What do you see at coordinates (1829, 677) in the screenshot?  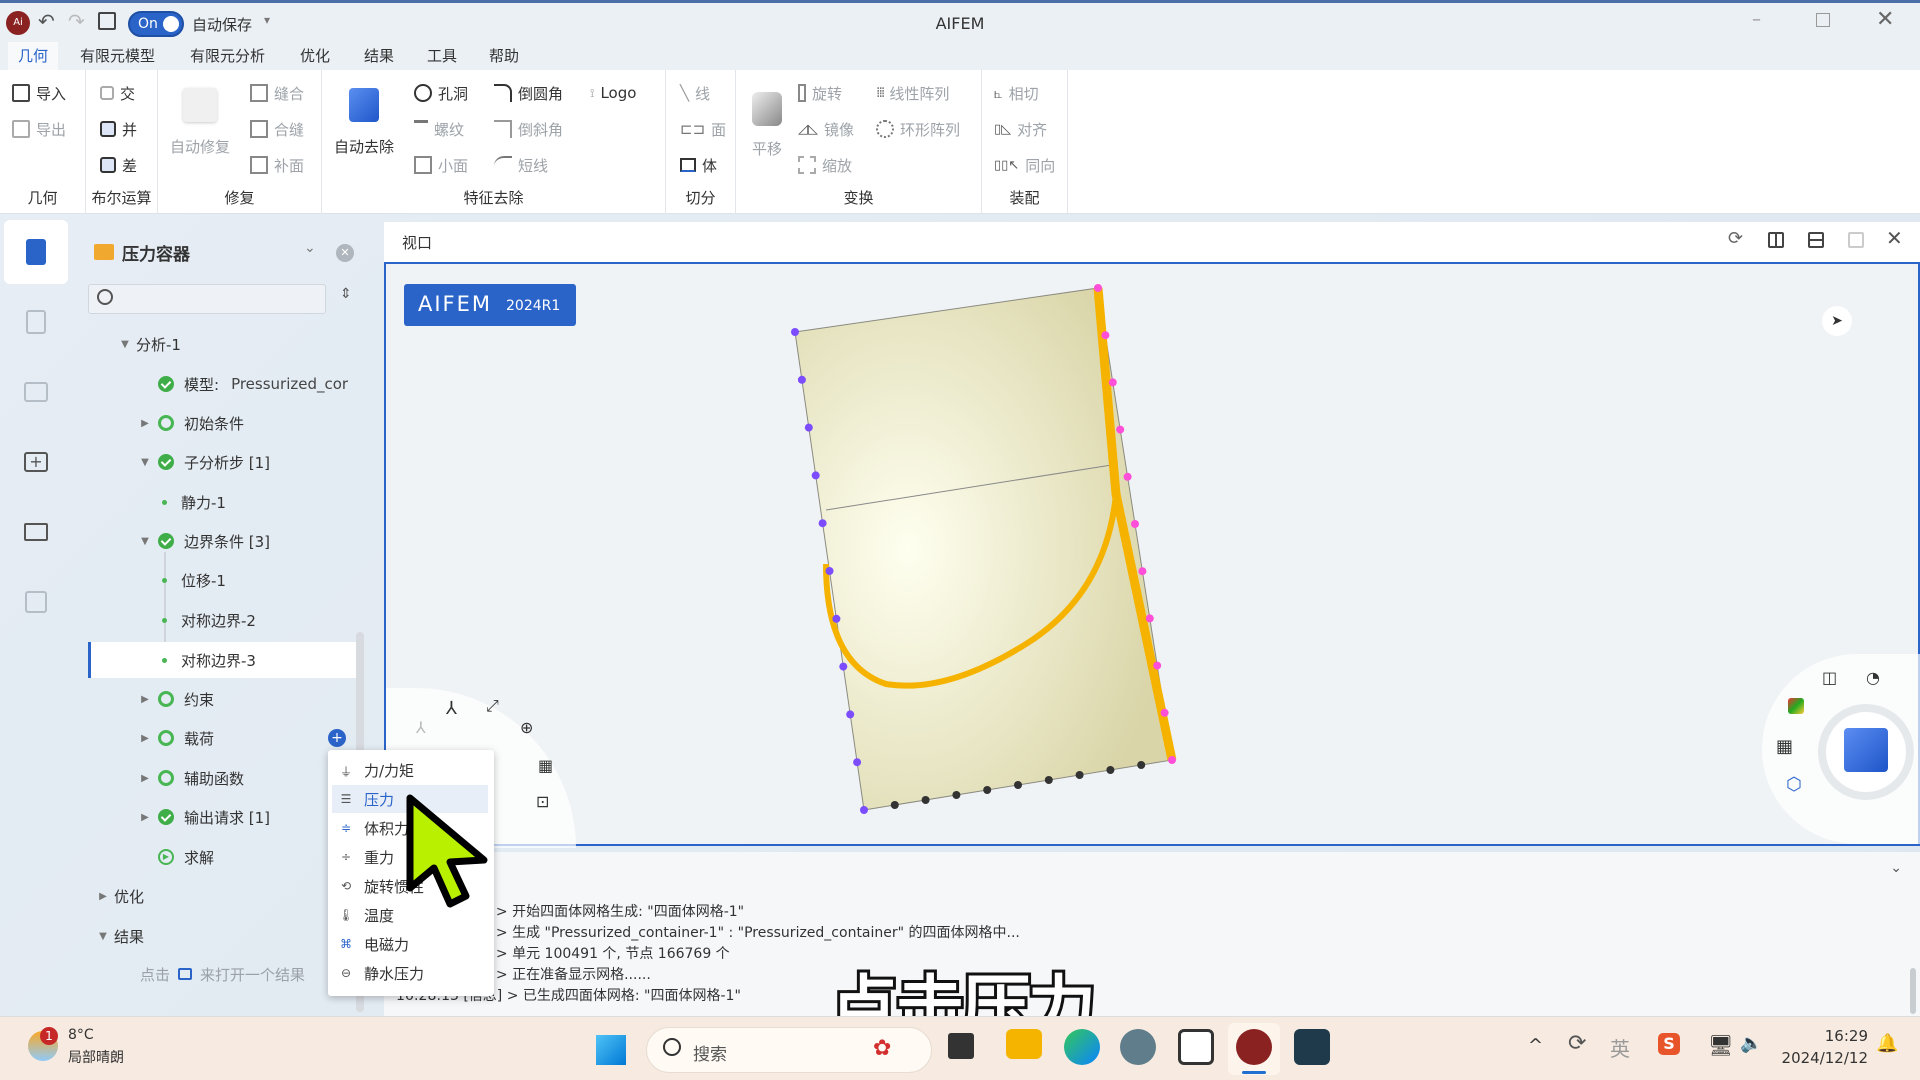 I see `section-view-icon: ◫` at bounding box center [1829, 677].